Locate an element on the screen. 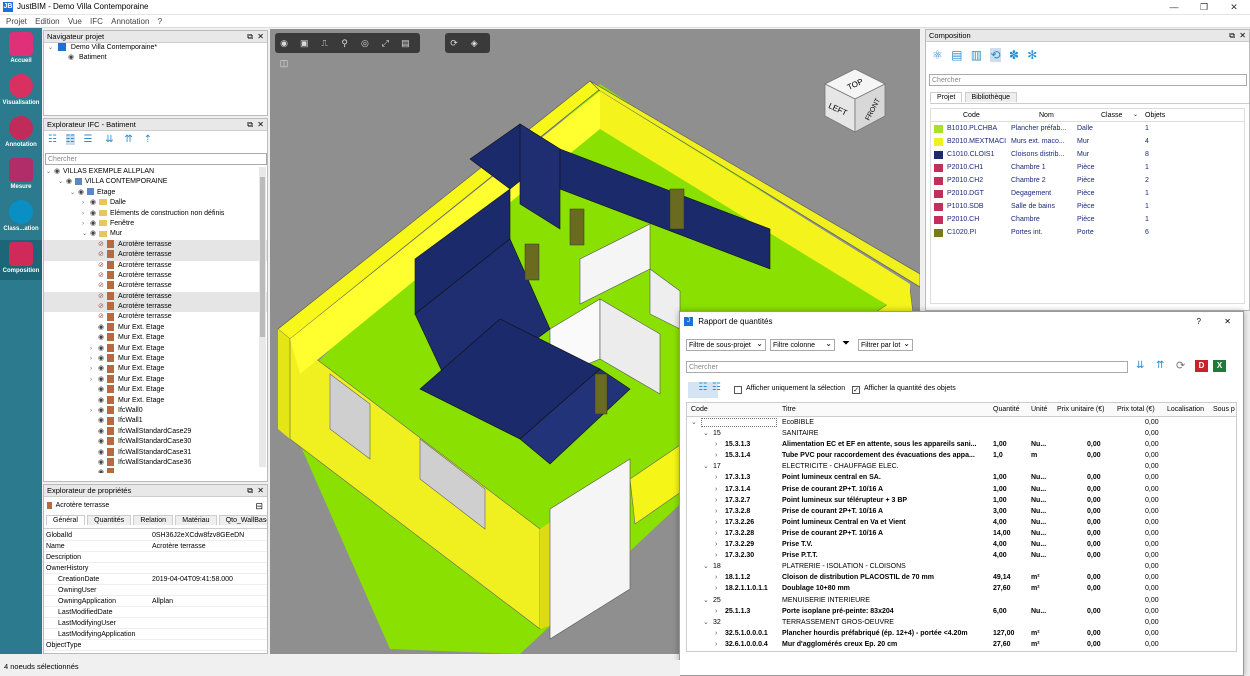  lot-filter-dropdown: Filtrer par lot is located at coordinates (885, 344).